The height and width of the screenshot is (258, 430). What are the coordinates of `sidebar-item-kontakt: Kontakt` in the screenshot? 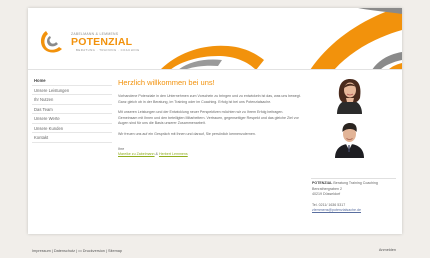 It's located at (72, 138).